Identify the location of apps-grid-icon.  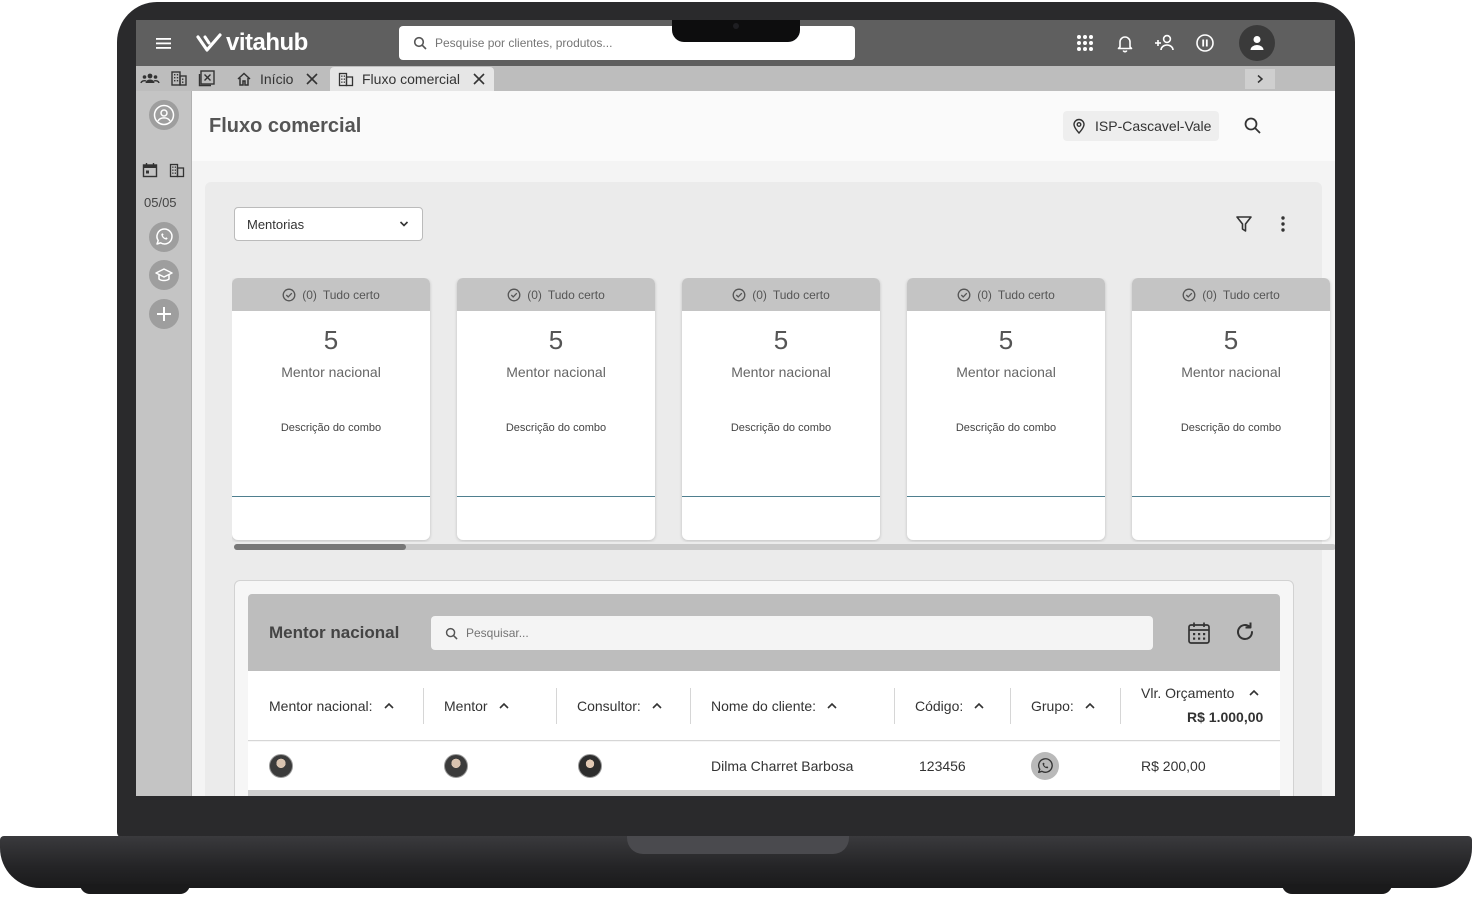
(1085, 43).